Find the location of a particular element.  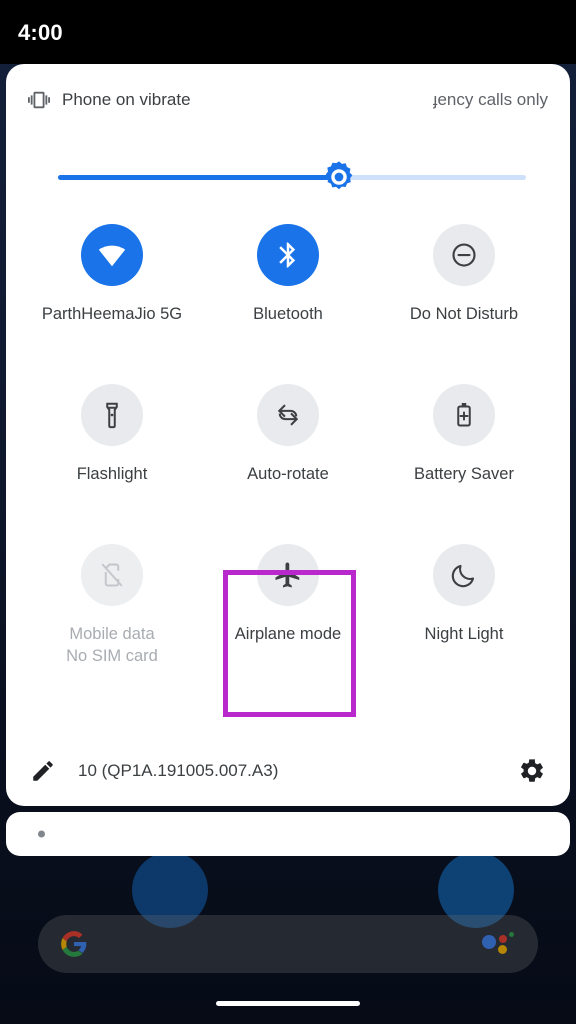

app-icon-row is located at coordinates (288, 890).